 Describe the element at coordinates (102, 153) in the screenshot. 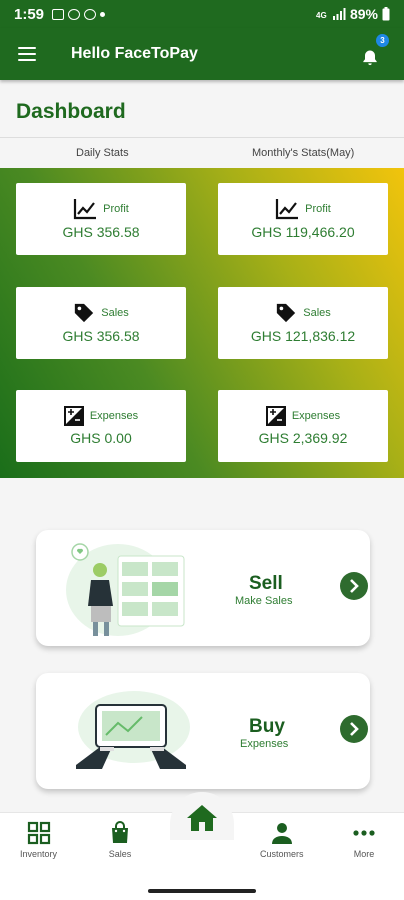

I see `daily-stats-header: Daily Stats` at that location.